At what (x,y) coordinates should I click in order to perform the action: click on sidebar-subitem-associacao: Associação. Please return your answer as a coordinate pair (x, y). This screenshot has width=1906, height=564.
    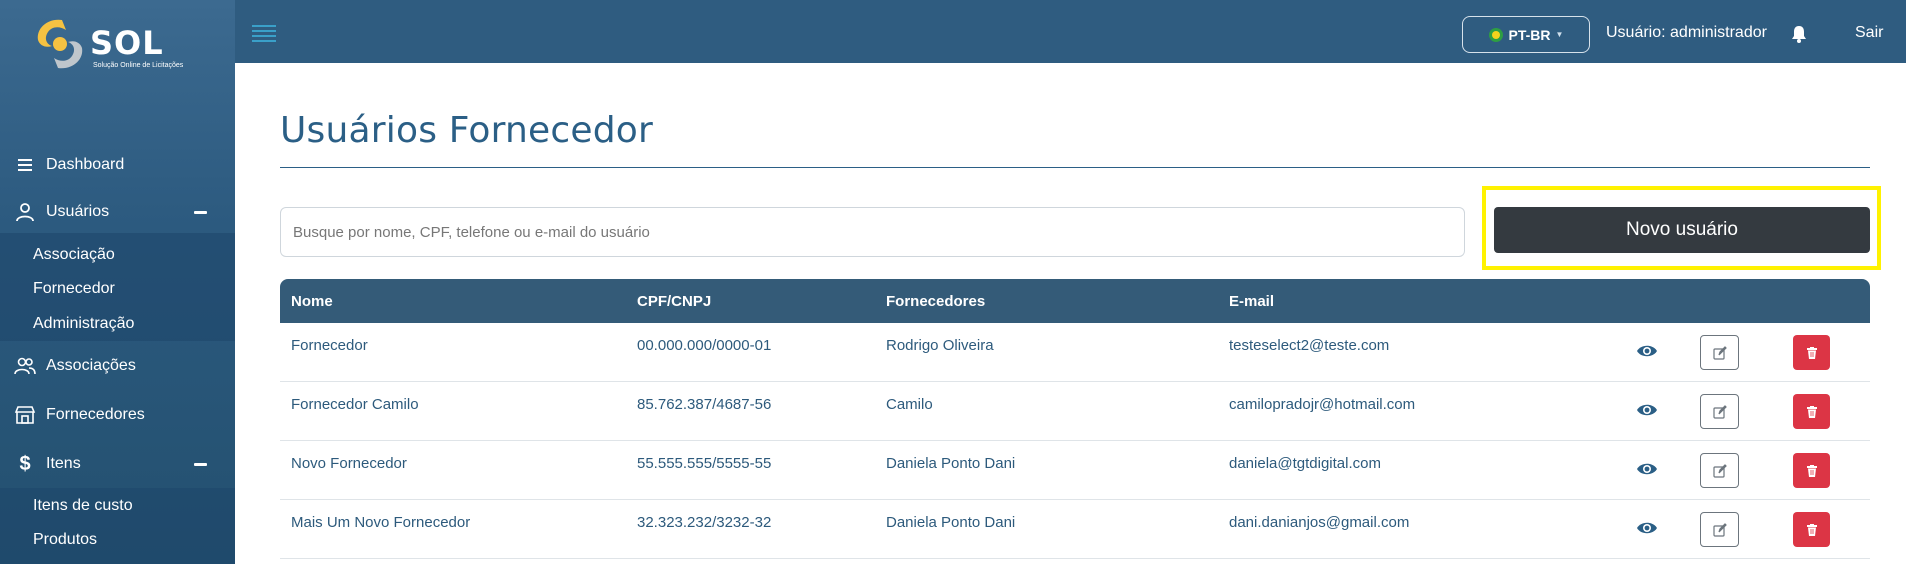
    Looking at the image, I should click on (74, 255).